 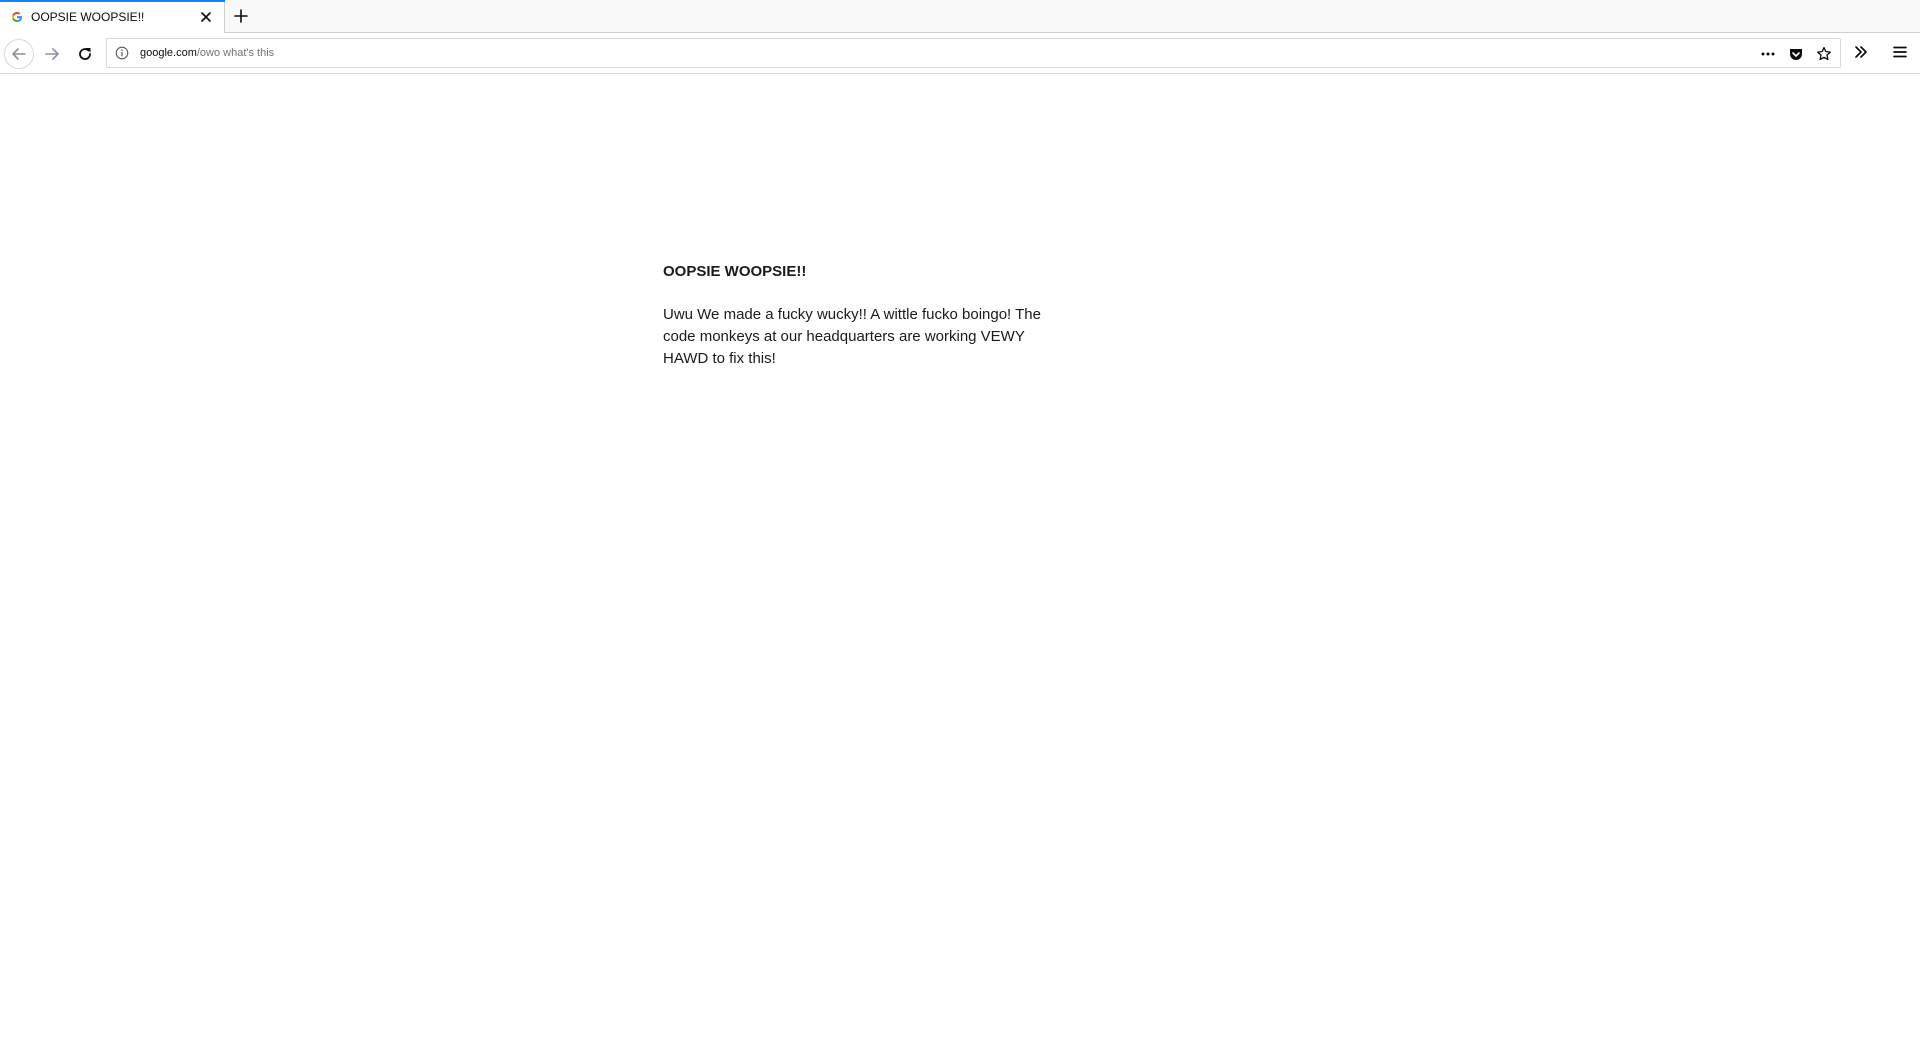 I want to click on pocket-button, so click(x=1796, y=54).